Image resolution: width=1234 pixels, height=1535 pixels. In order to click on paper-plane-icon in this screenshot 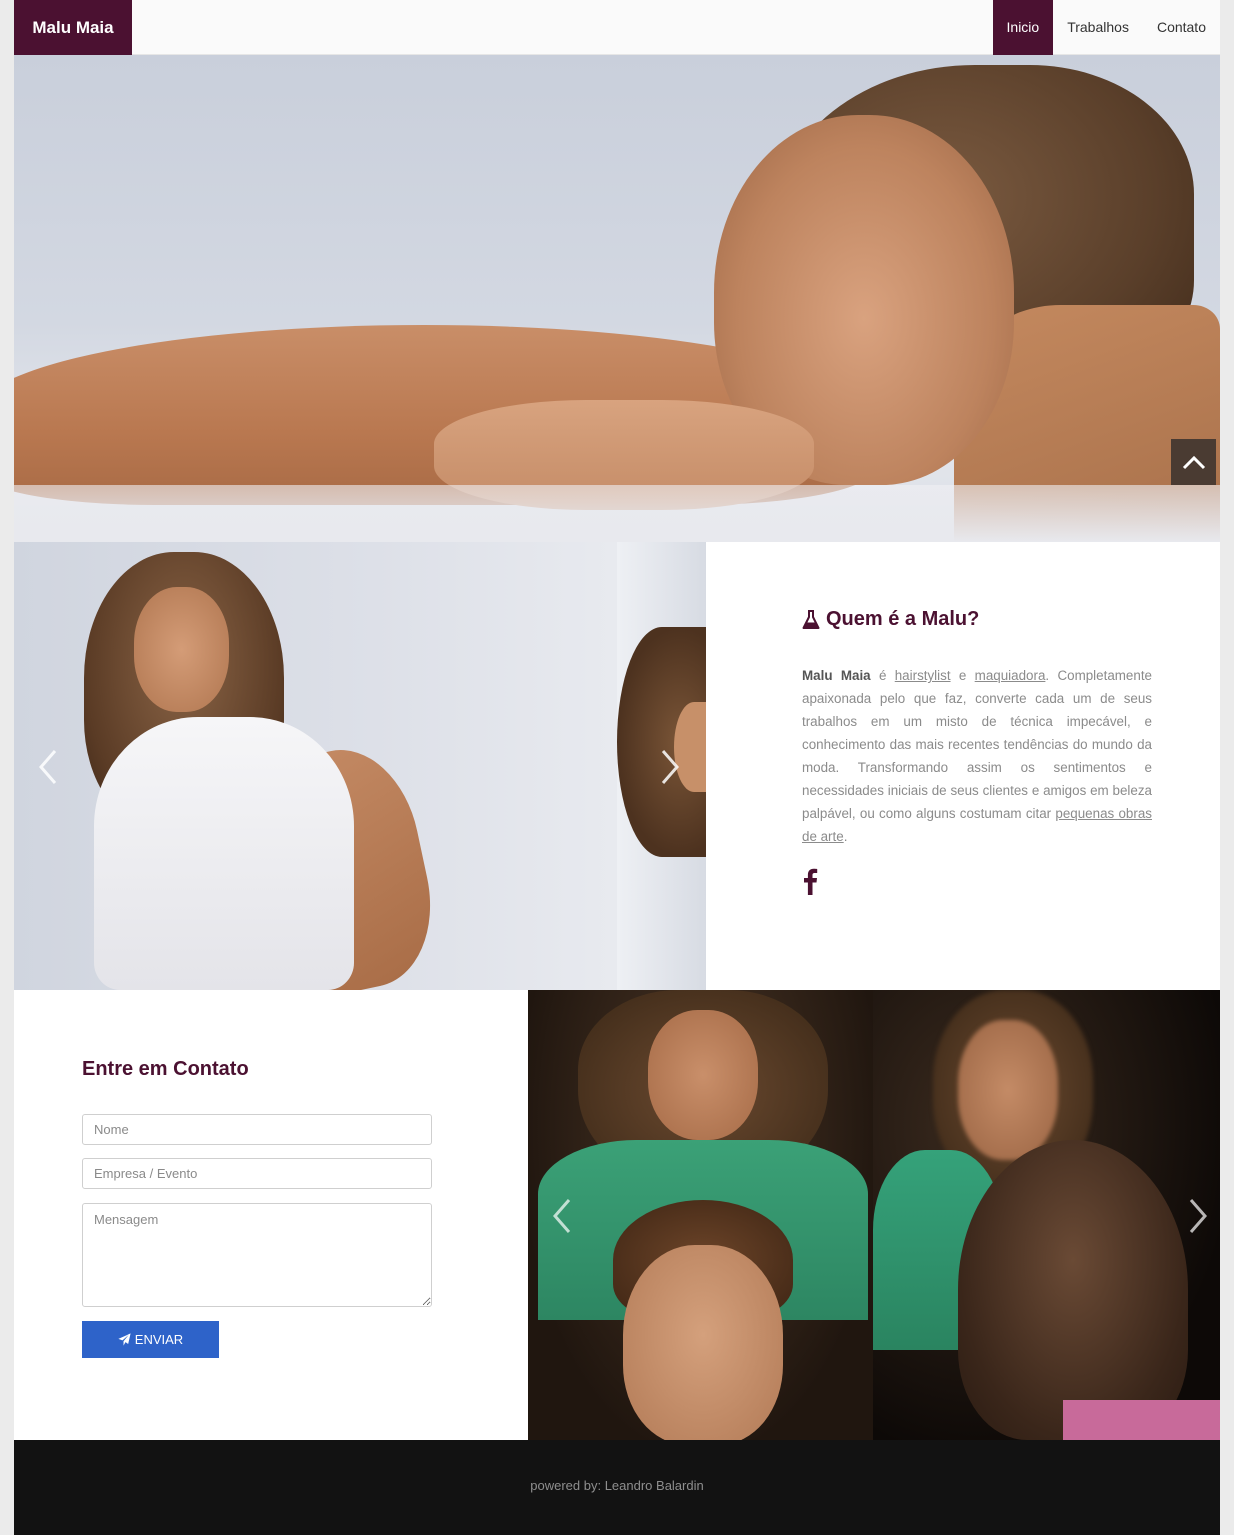, I will do `click(124, 1339)`.